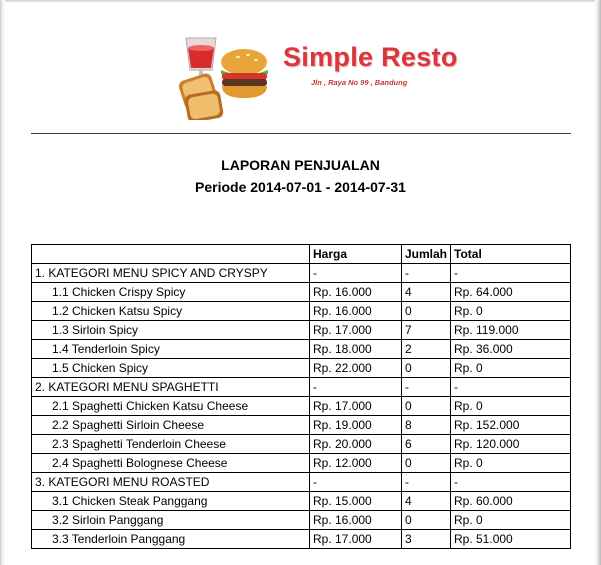 The height and width of the screenshot is (565, 601). Describe the element at coordinates (370, 57) in the screenshot. I see `brand-name: Simple Resto` at that location.